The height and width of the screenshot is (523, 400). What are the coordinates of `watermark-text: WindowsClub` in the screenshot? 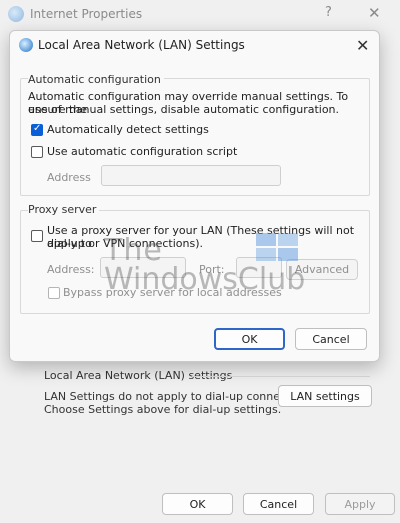 It's located at (205, 279).